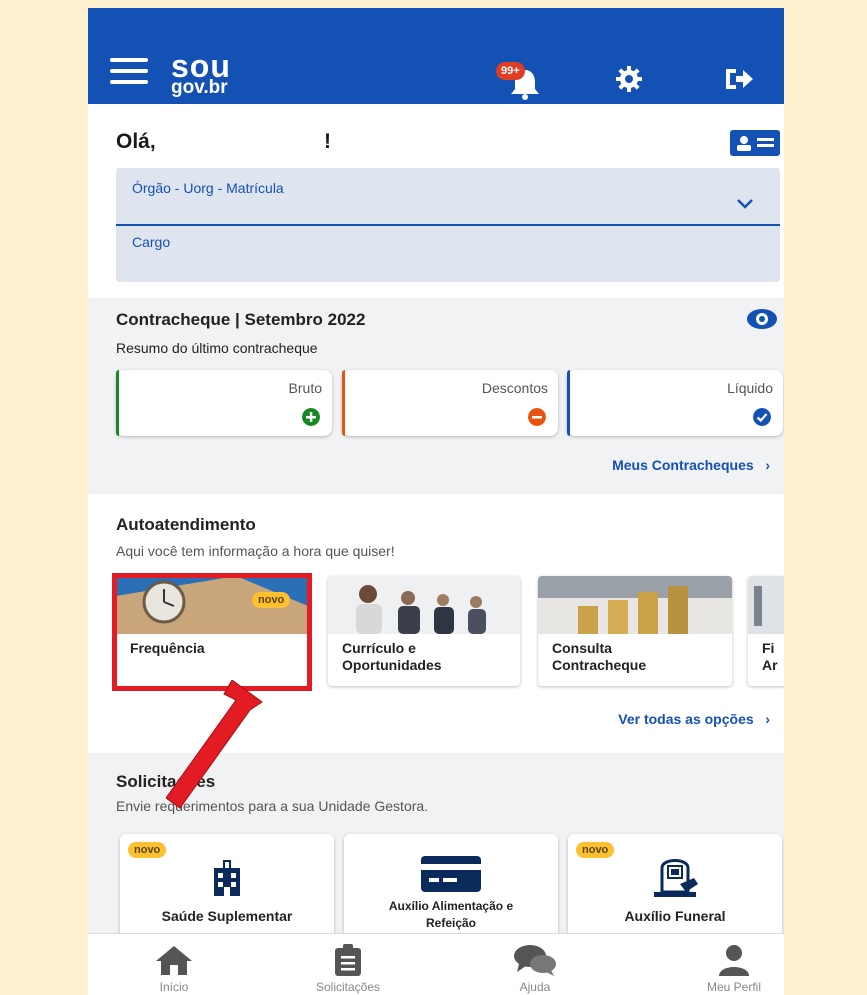 This screenshot has width=867, height=995. I want to click on org-selector: Órgão - Uorg - Matrícula Cargo, so click(448, 225).